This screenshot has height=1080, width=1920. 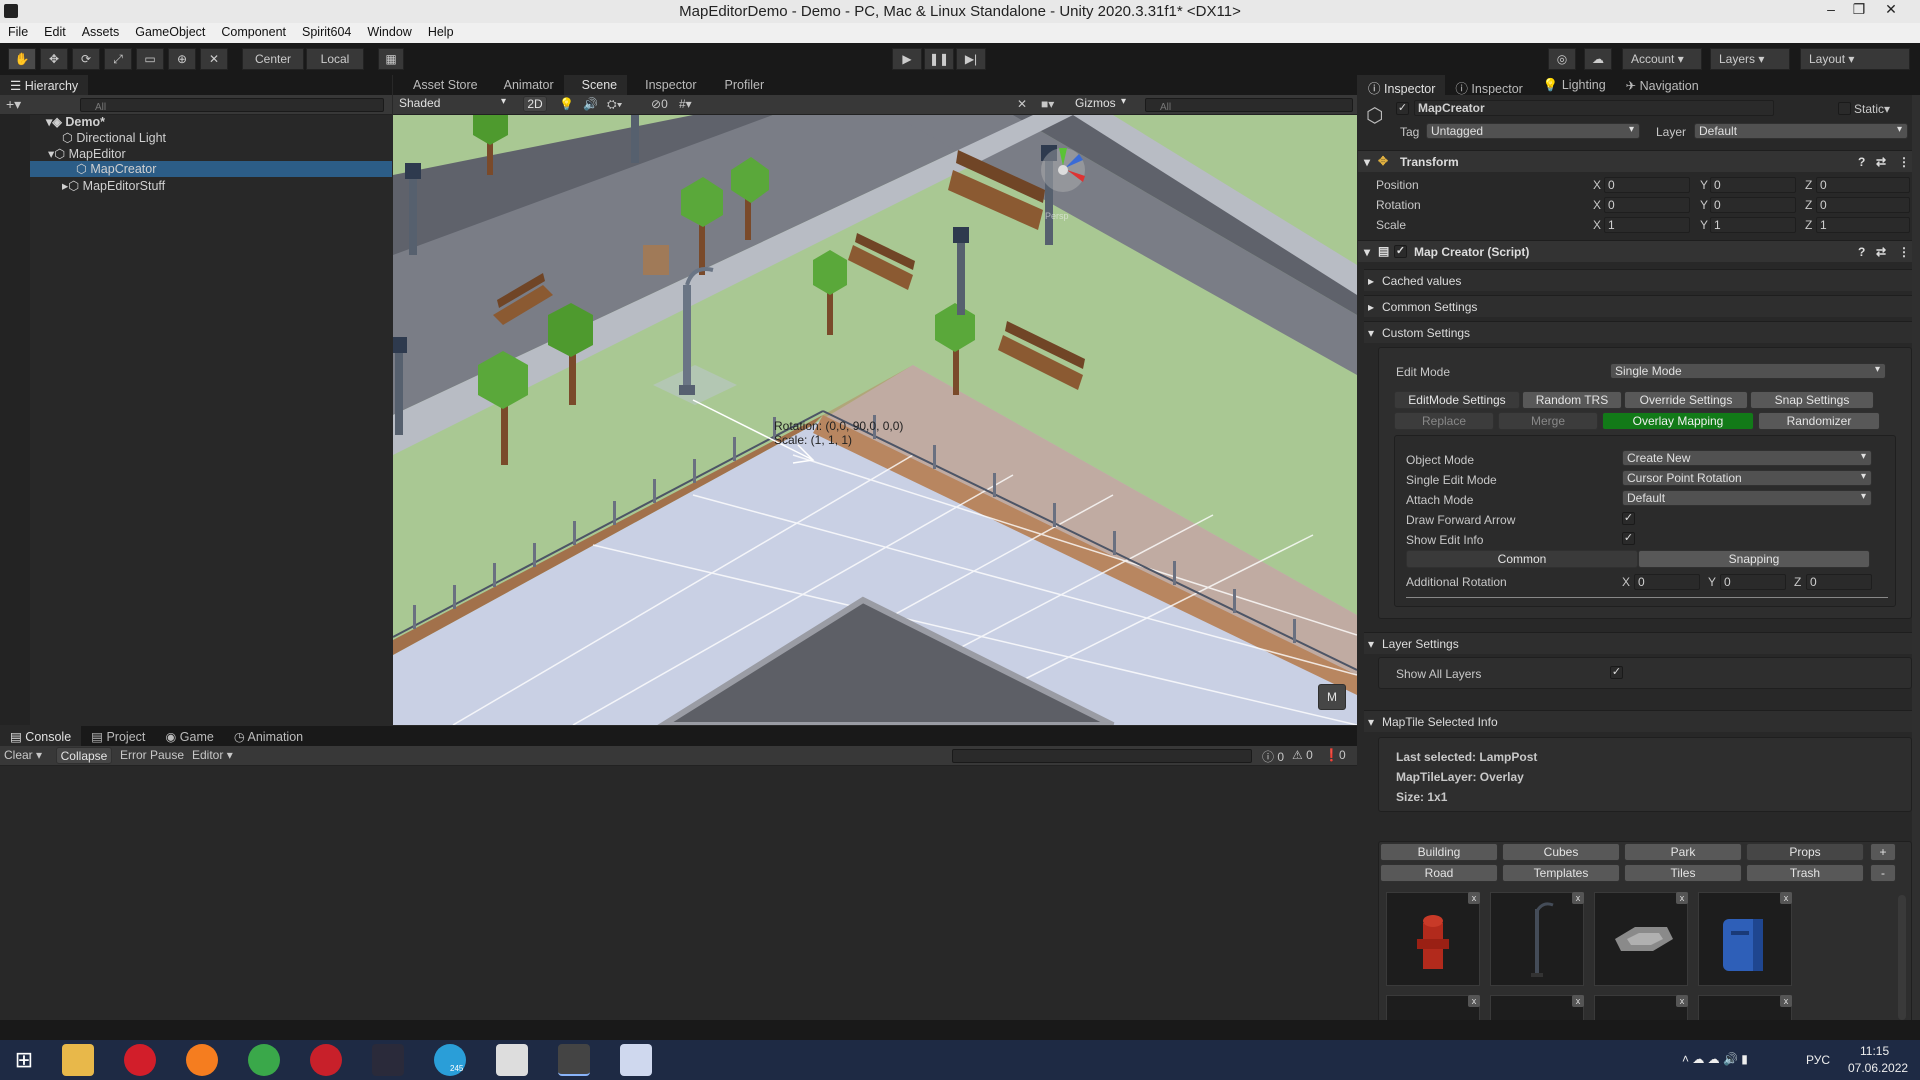 What do you see at coordinates (41, 736) in the screenshot?
I see `tab-console: ▤ Console` at bounding box center [41, 736].